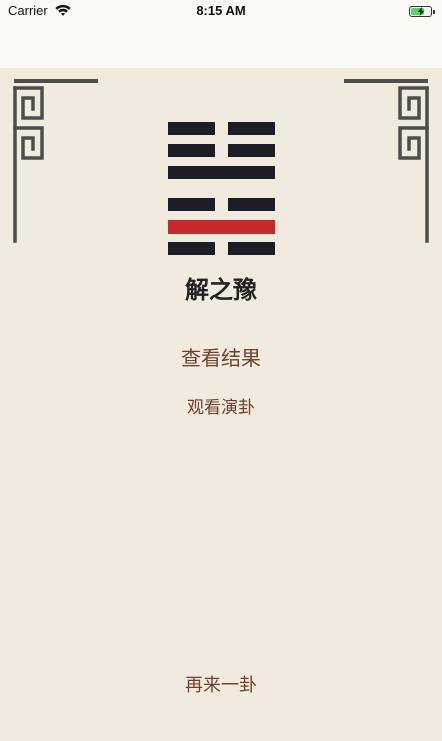  Describe the element at coordinates (55, 161) in the screenshot. I see `corner-ornament-left` at that location.